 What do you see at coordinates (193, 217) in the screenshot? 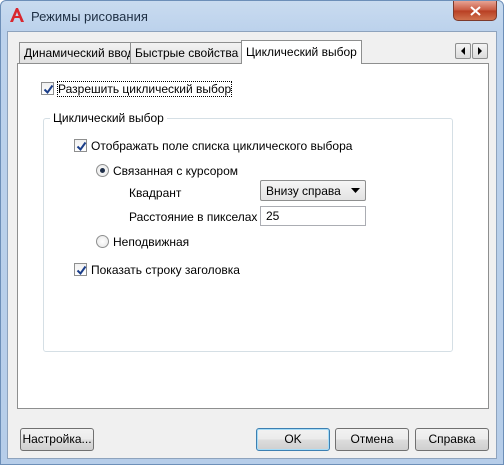
I see `distance-label: Расстояние в пикселах` at bounding box center [193, 217].